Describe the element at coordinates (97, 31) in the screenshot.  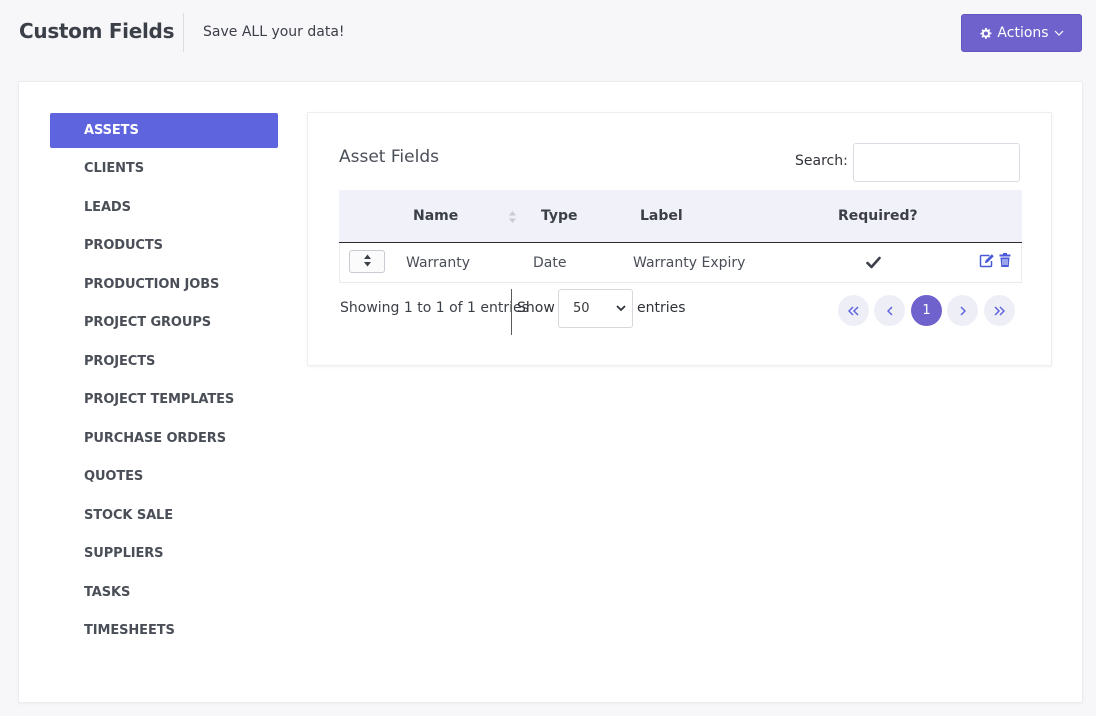
I see `page-title: Custom Fields` at that location.